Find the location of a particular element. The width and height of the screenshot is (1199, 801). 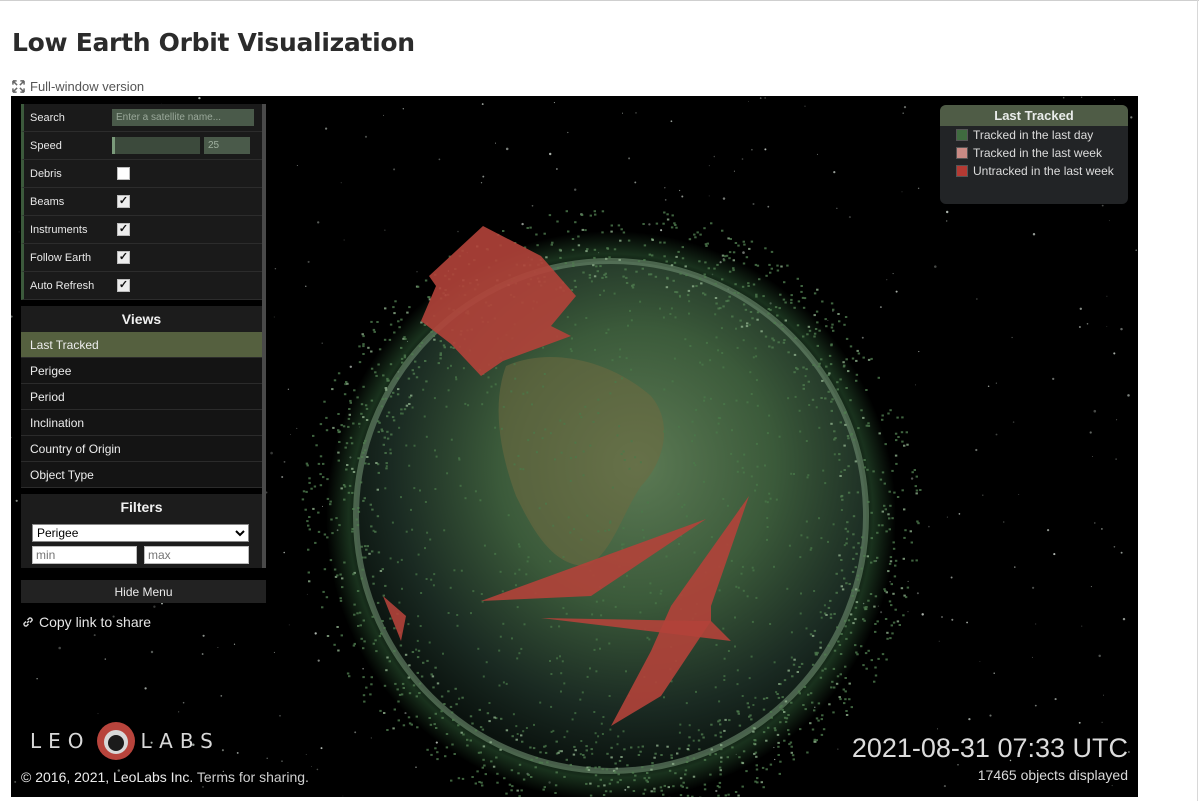

legend-swatch-tracked-week is located at coordinates (962, 153).